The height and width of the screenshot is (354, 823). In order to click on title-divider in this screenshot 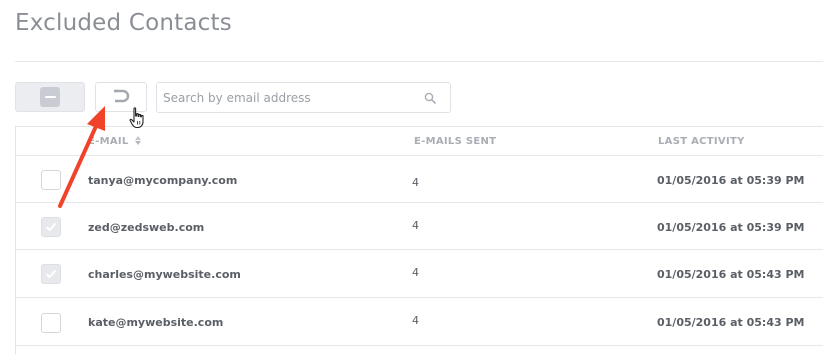, I will do `click(419, 61)`.